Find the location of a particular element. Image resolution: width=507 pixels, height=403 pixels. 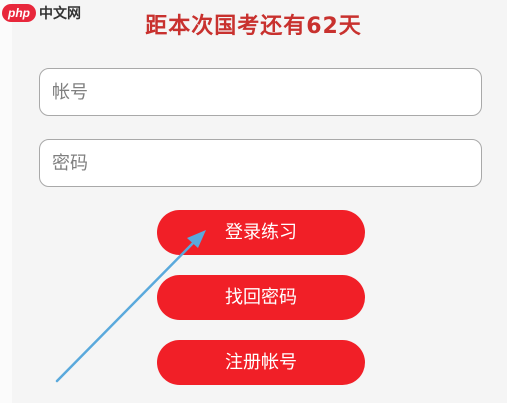

recover-password-button: 找回密码 is located at coordinates (261, 297).